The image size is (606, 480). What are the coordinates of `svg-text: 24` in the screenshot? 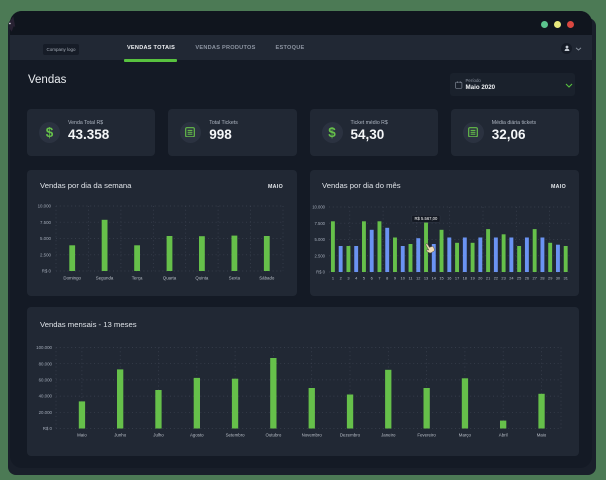 It's located at (511, 278).